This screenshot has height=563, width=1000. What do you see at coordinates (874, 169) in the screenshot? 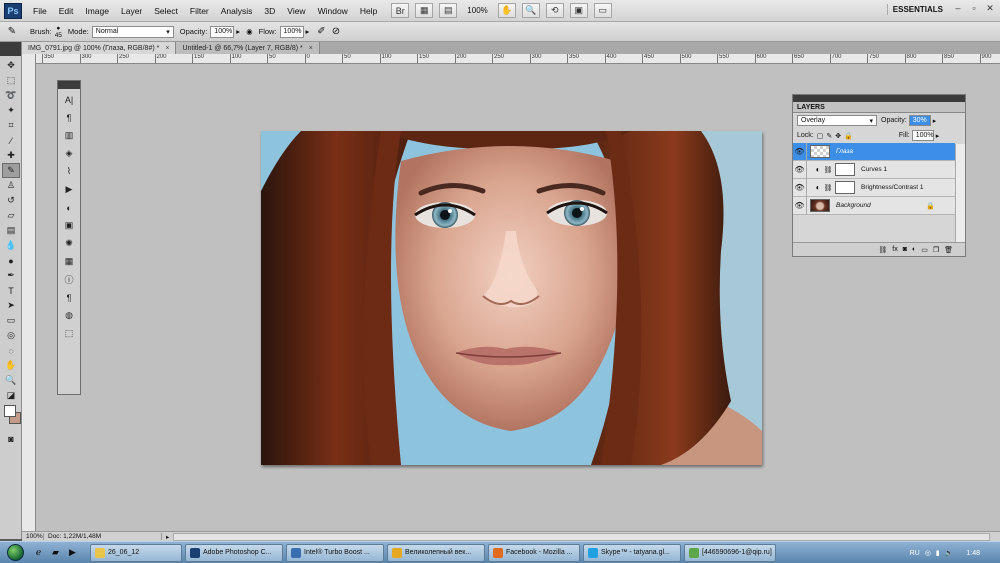
I see `layer-row-curves-1: 👁 ◐ ⛓ Curves 1` at bounding box center [874, 169].